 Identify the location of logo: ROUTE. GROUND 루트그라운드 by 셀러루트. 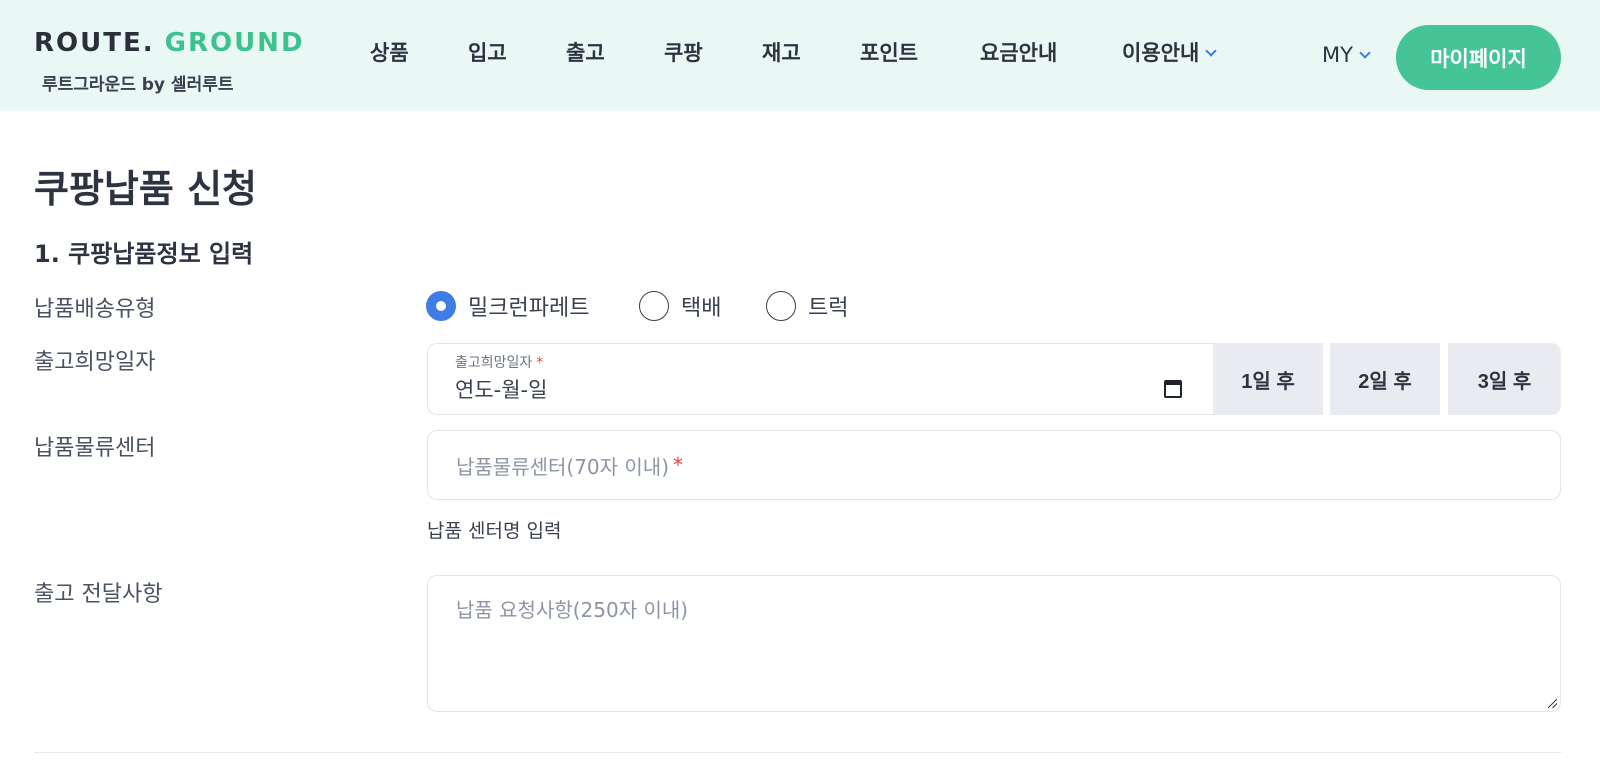
(169, 61).